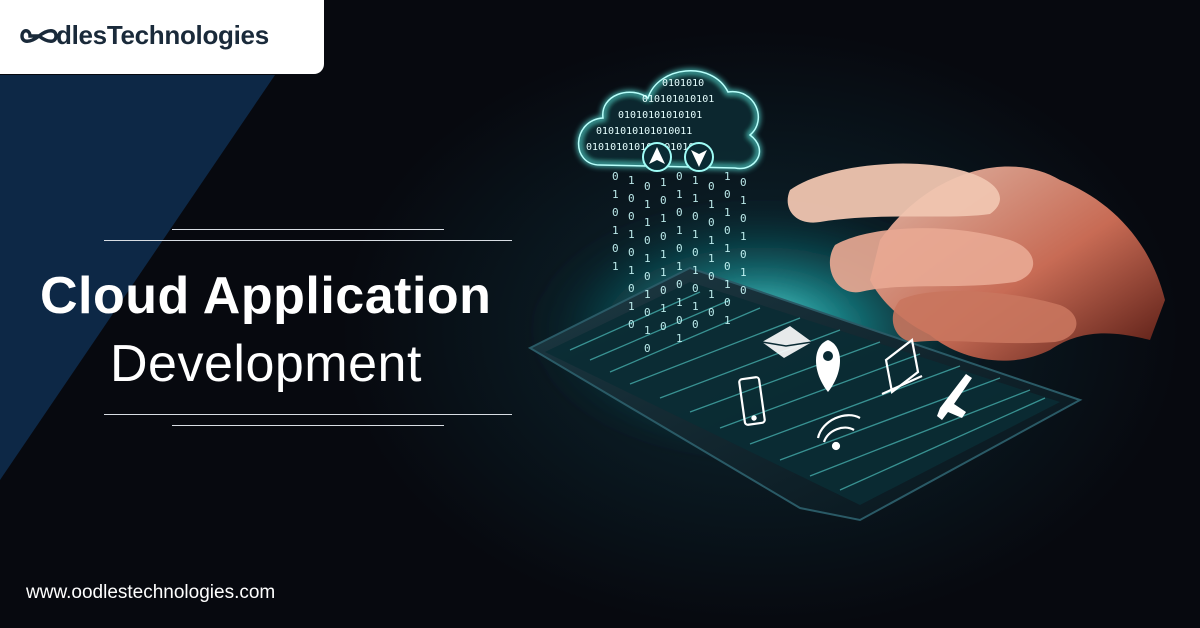  I want to click on cloud-binary-row-2: 010101010101, so click(678, 99).